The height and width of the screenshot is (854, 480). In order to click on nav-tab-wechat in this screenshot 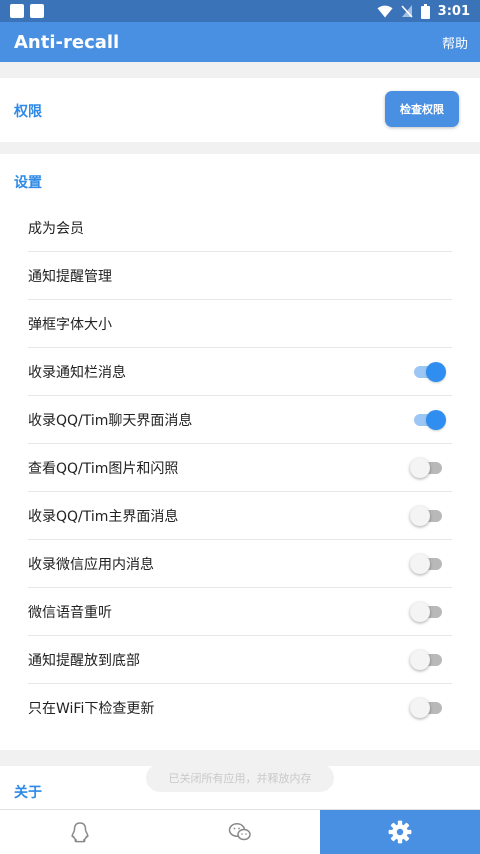, I will do `click(240, 832)`.